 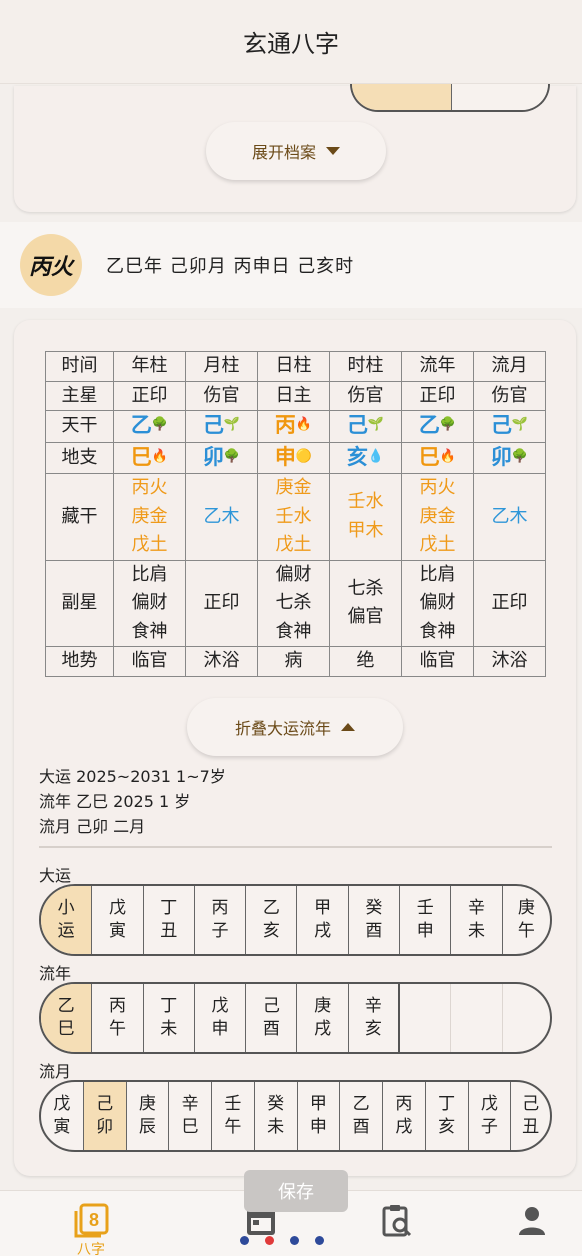 What do you see at coordinates (105, 1116) in the screenshot?
I see `liuyue-cell: 己卯` at bounding box center [105, 1116].